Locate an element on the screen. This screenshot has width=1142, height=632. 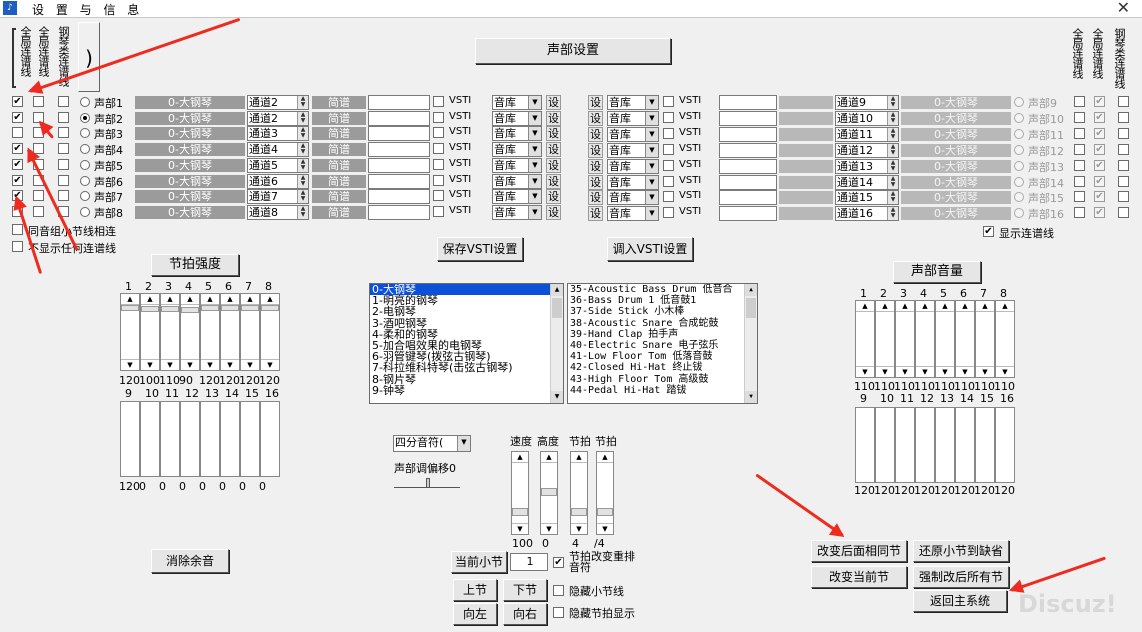
channel-field: 通道8 ▲ ▼ is located at coordinates (278, 212).